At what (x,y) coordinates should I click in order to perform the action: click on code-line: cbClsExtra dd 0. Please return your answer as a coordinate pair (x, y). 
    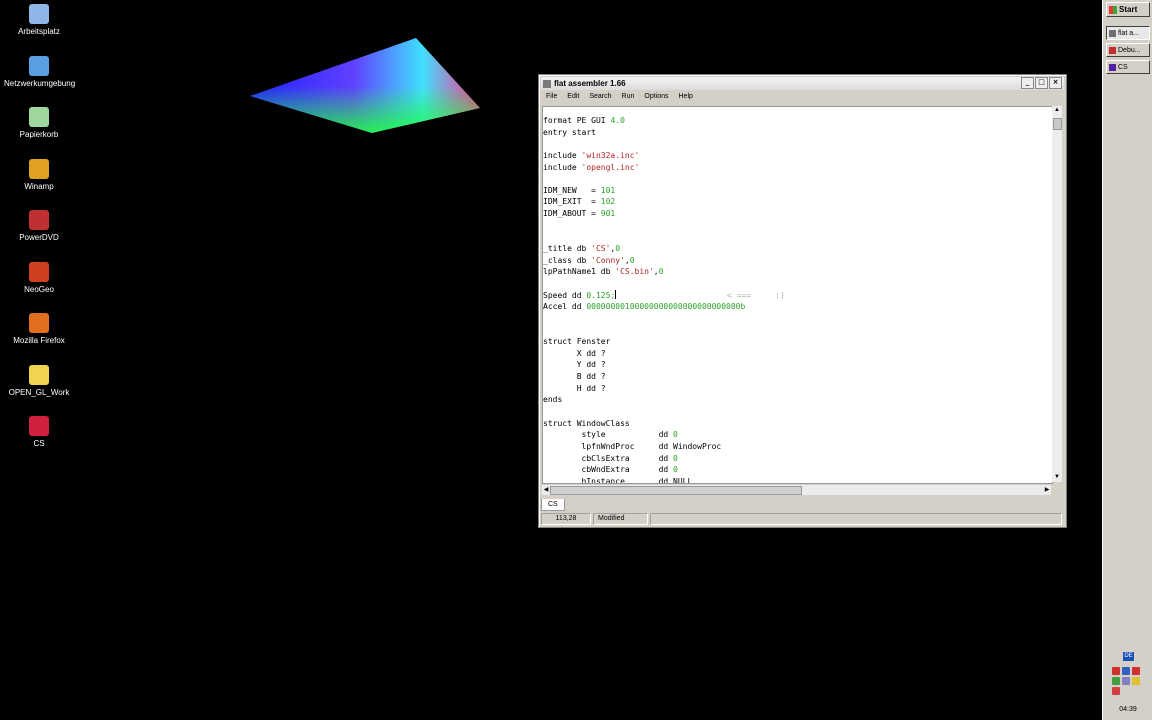
    Looking at the image, I should click on (610, 458).